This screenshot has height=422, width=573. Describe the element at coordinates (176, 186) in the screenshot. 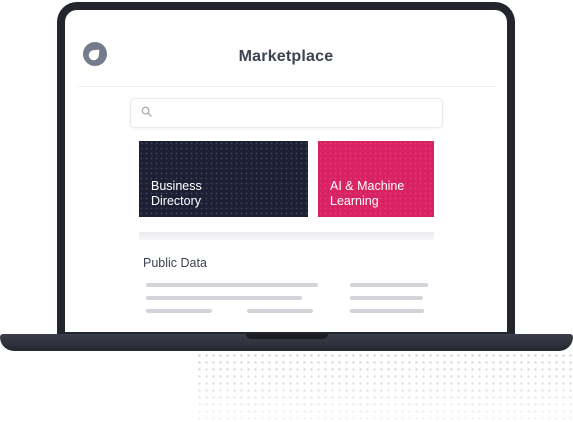

I see `tile-business-label-1: Business` at that location.